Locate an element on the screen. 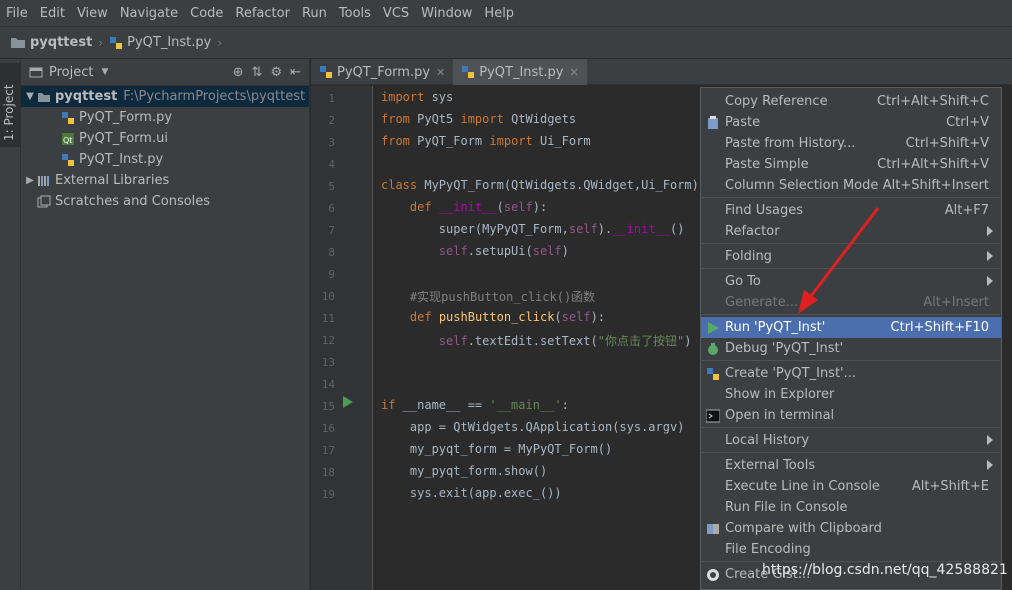 The width and height of the screenshot is (1012, 590). context-menu-shortcut: Ctrl+V is located at coordinates (967, 122).